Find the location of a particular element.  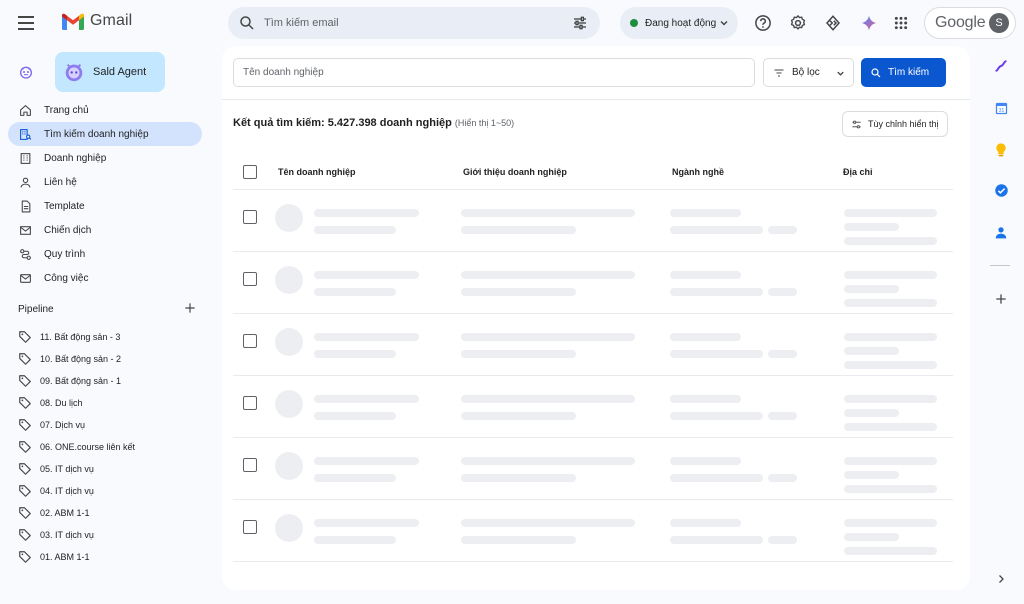

pipeline-item: 01. ABM 1-1 is located at coordinates (105, 557).